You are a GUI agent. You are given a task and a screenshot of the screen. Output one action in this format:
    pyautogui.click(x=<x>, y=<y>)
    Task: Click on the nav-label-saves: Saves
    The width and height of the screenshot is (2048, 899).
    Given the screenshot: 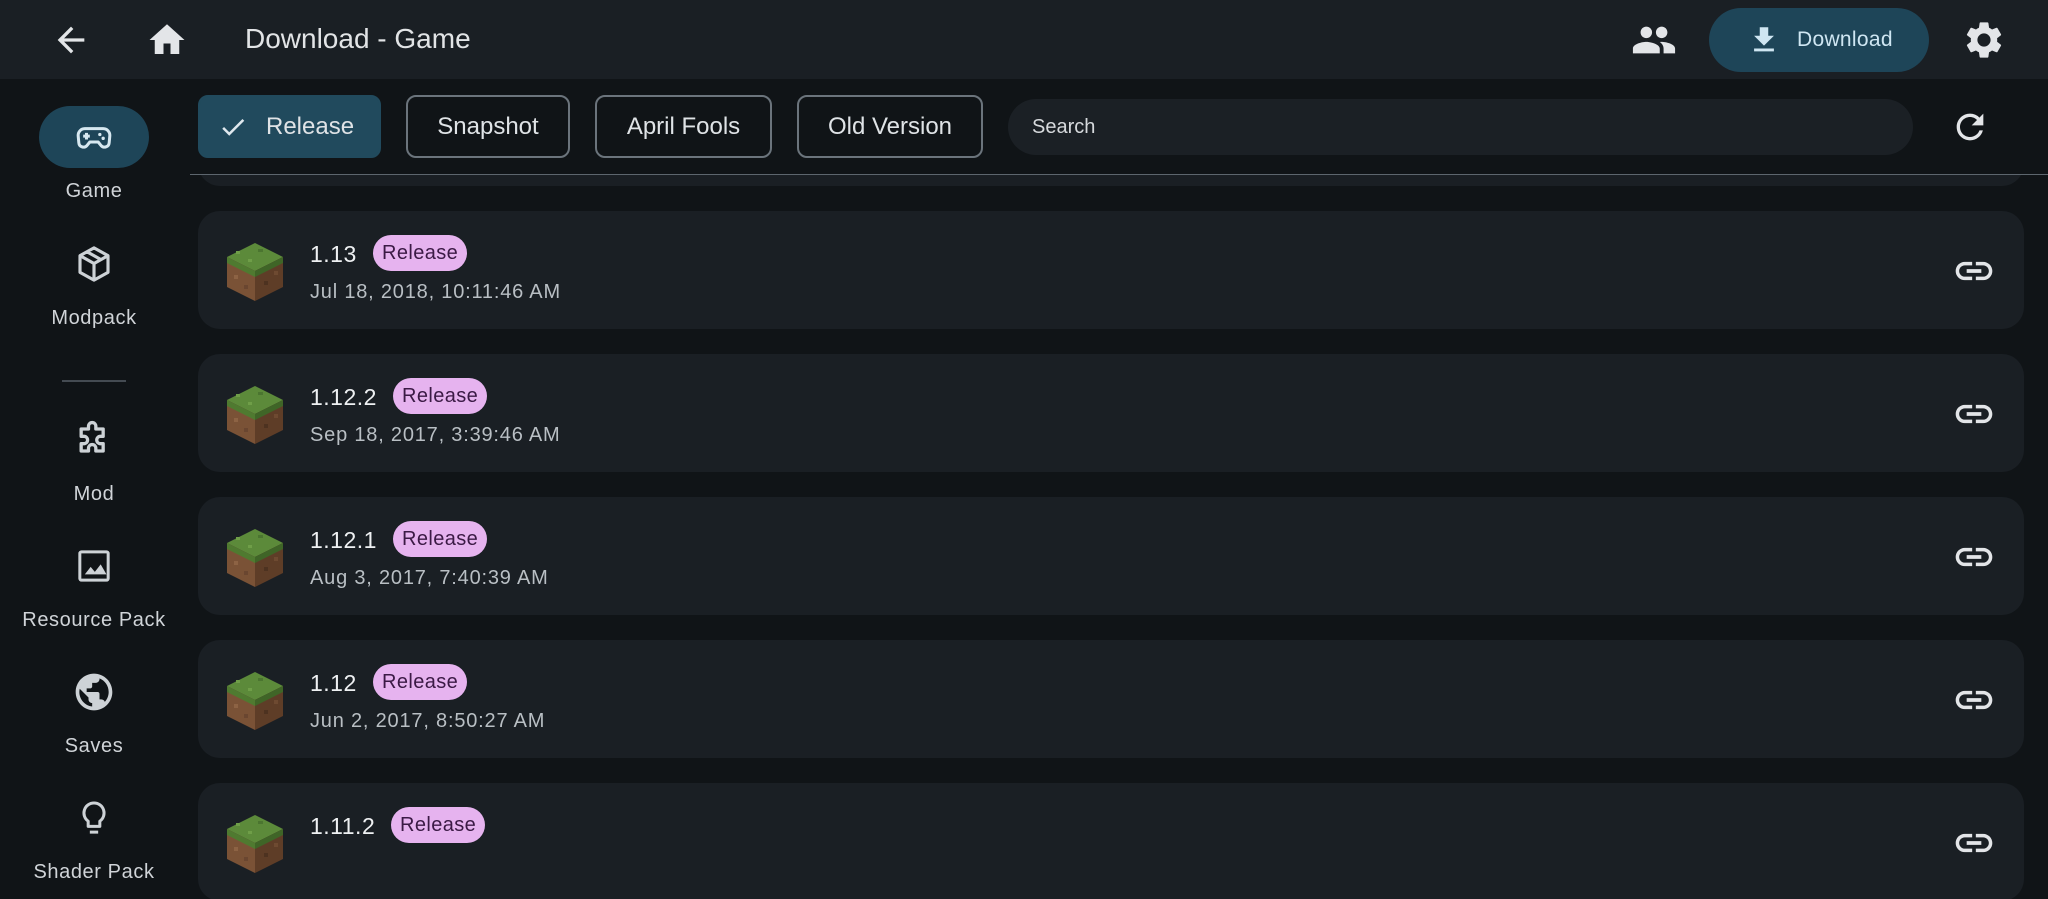 What is the action you would take?
    pyautogui.click(x=94, y=746)
    